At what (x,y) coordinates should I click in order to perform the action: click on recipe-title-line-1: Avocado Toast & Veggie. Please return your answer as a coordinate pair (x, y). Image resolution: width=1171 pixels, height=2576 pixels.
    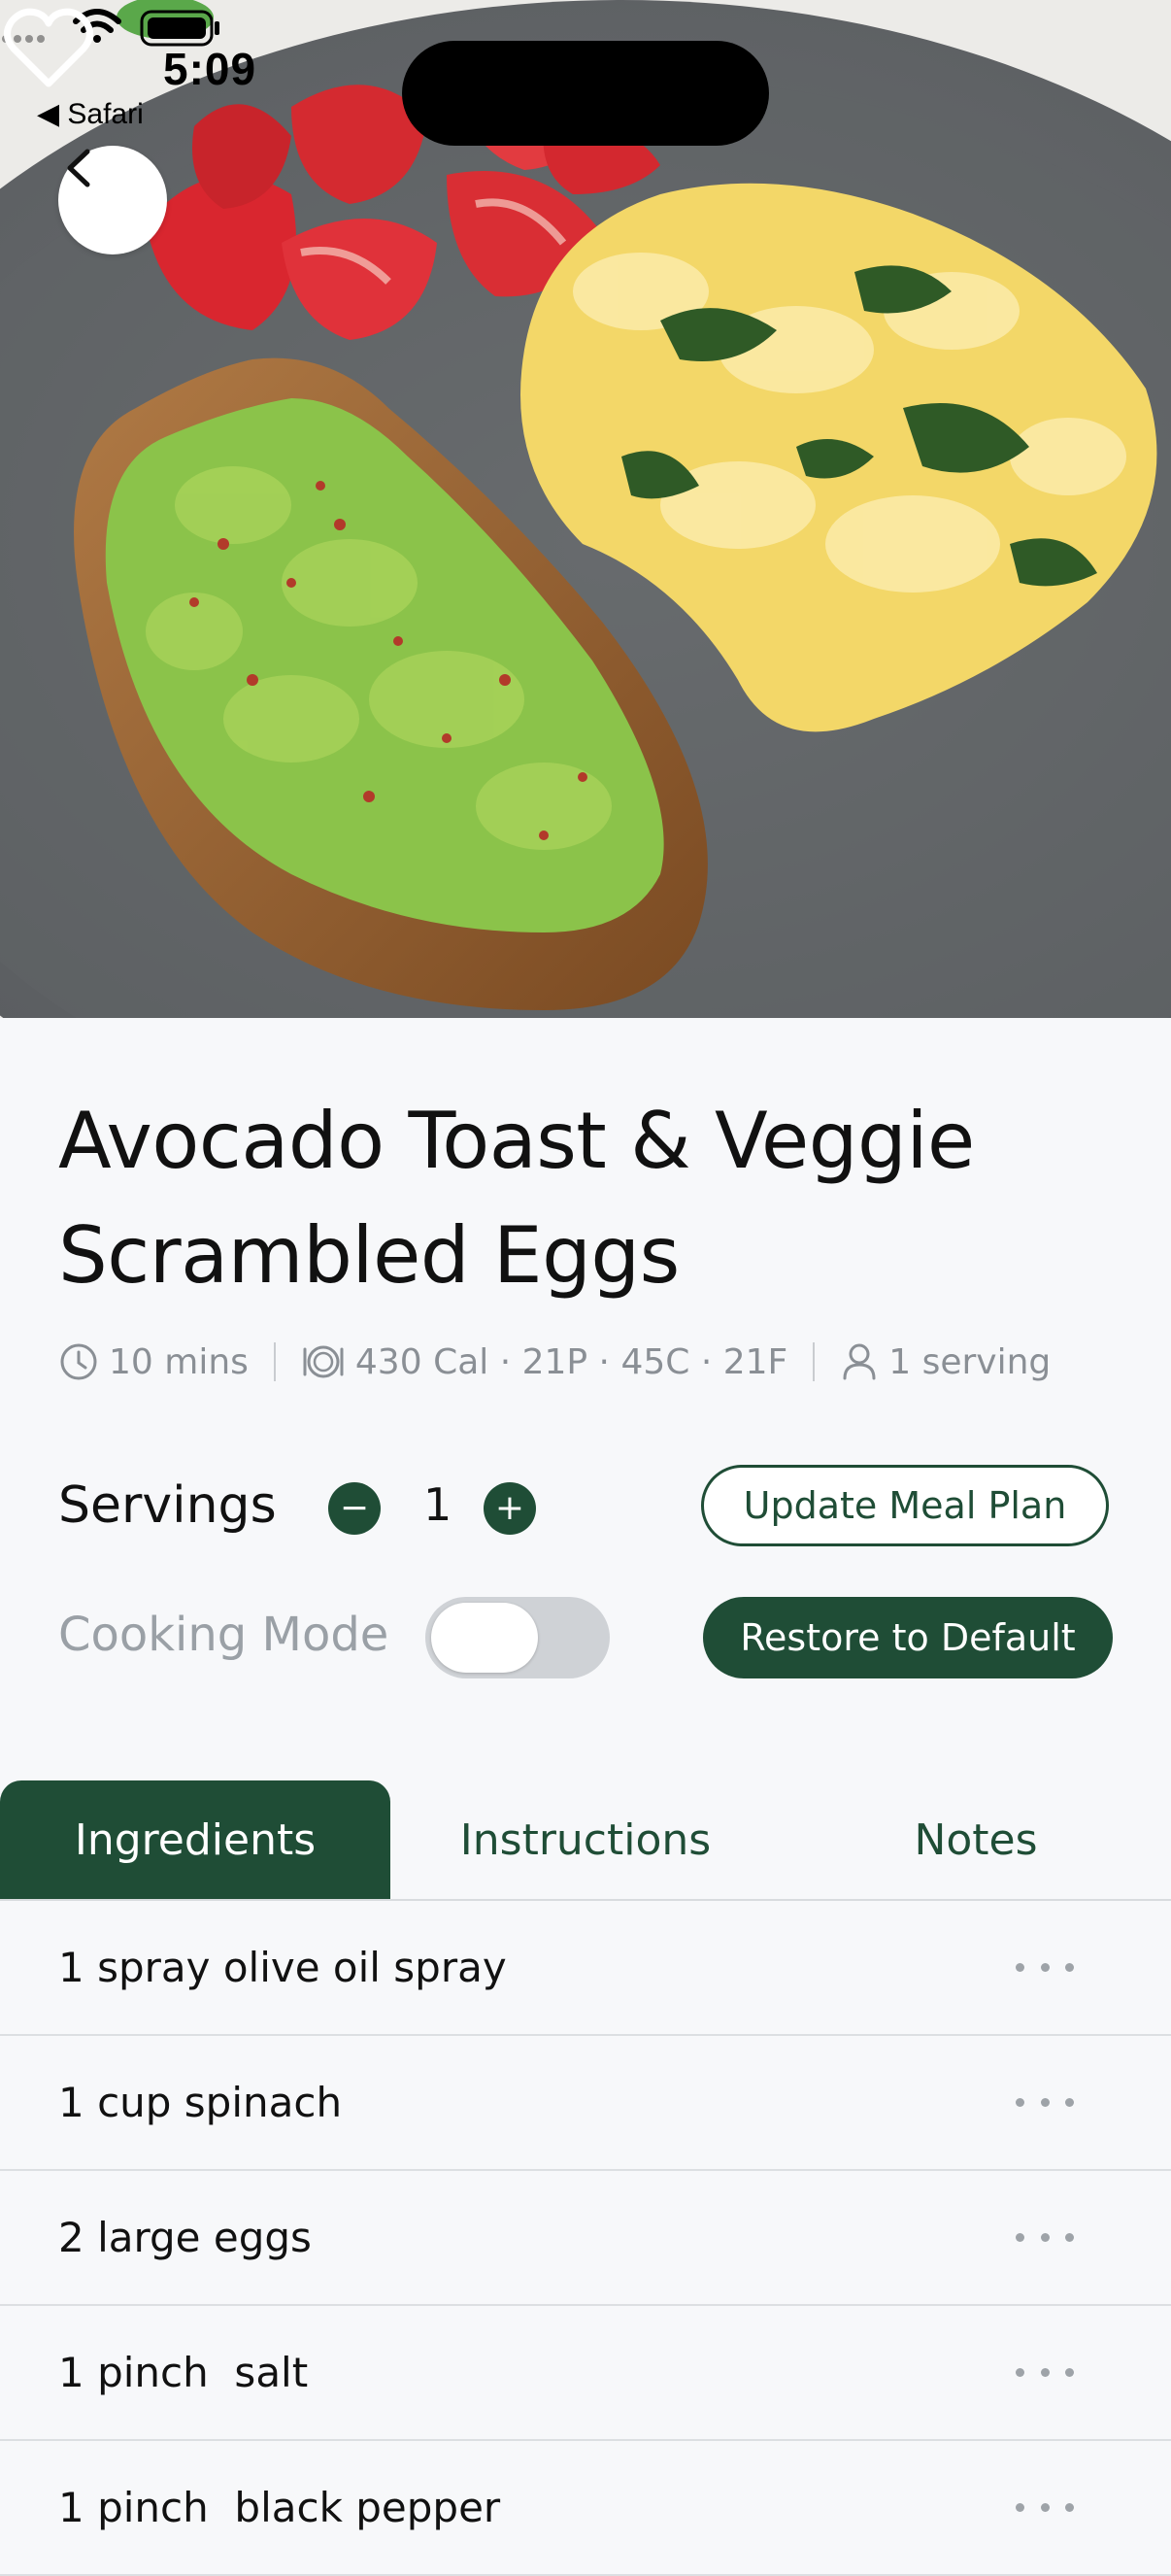
    Looking at the image, I should click on (516, 1141).